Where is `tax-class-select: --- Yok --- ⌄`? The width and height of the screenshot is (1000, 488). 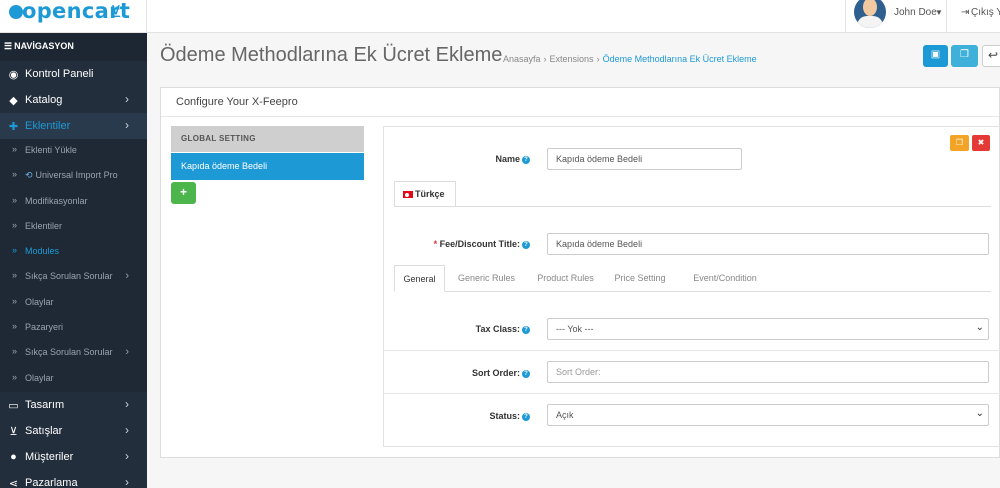 tax-class-select: --- Yok --- ⌄ is located at coordinates (768, 329).